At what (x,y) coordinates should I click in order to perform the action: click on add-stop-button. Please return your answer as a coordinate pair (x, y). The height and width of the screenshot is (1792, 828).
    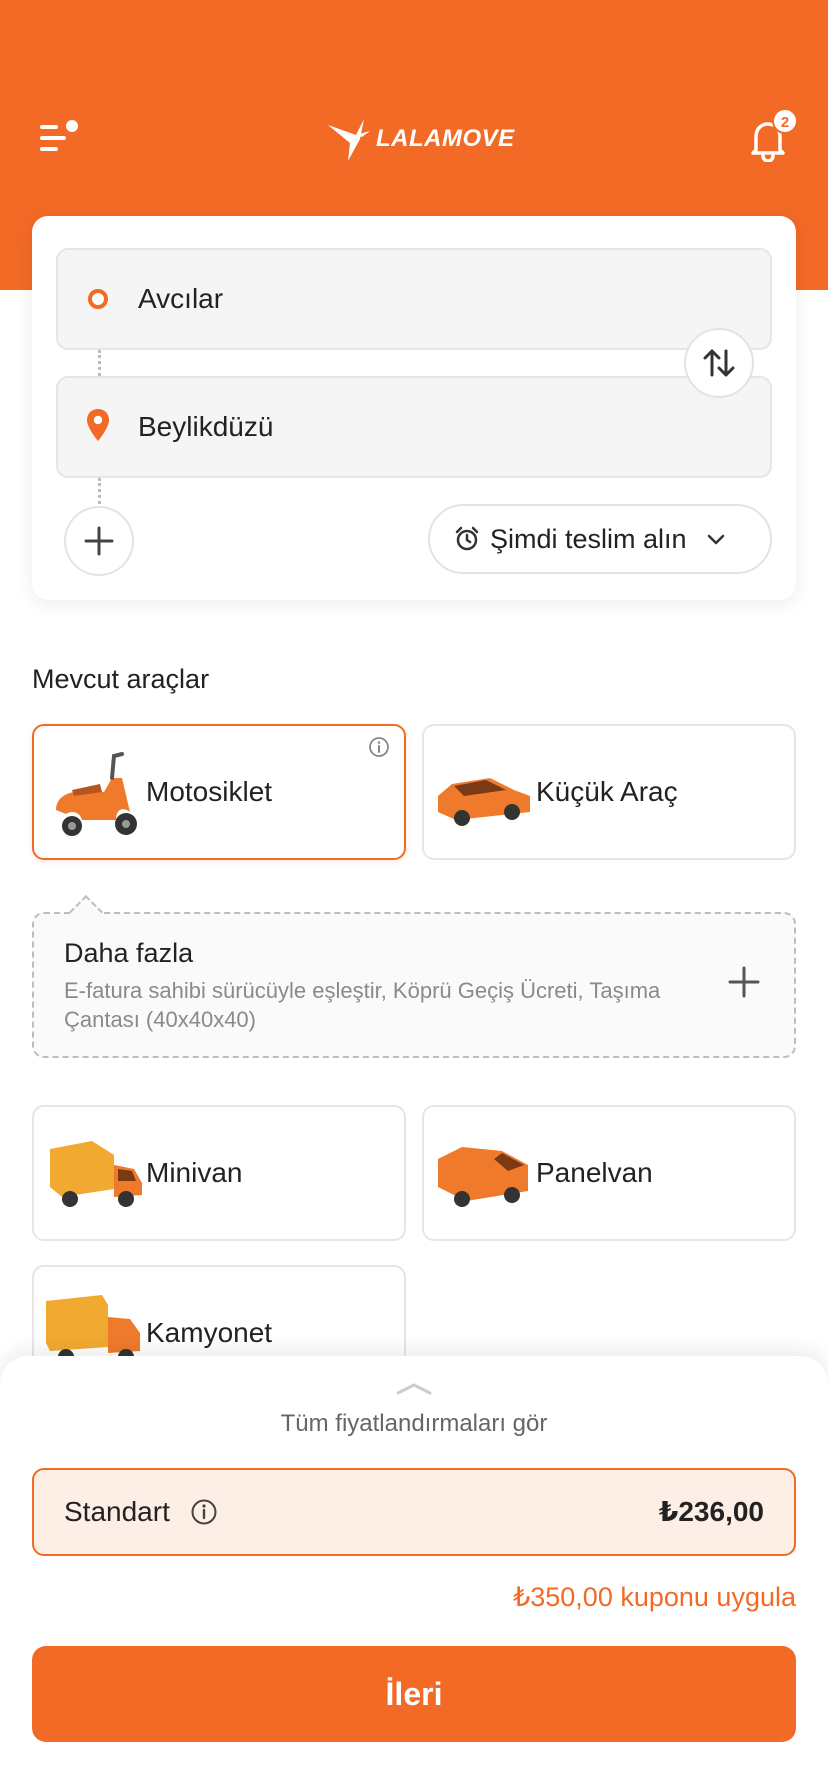
    Looking at the image, I should click on (99, 541).